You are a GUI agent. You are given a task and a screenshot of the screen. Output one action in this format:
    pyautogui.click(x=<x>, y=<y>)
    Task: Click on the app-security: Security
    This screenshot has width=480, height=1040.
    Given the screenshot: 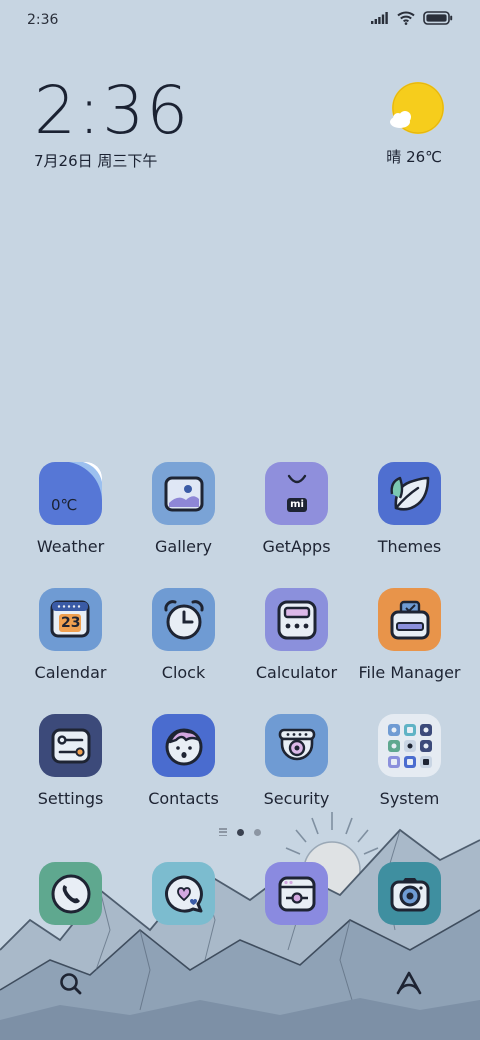 What is the action you would take?
    pyautogui.click(x=296, y=761)
    